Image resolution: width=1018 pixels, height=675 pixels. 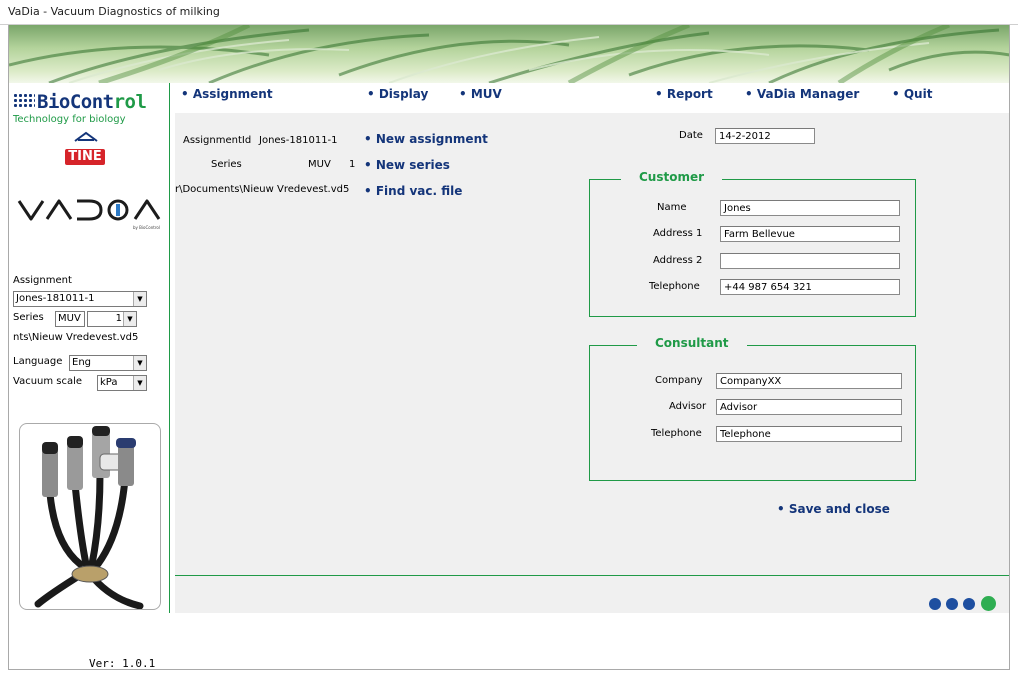 What do you see at coordinates (114, 11) in the screenshot?
I see `window-title: VaDia - Vacuum Diagnostics of milking` at bounding box center [114, 11].